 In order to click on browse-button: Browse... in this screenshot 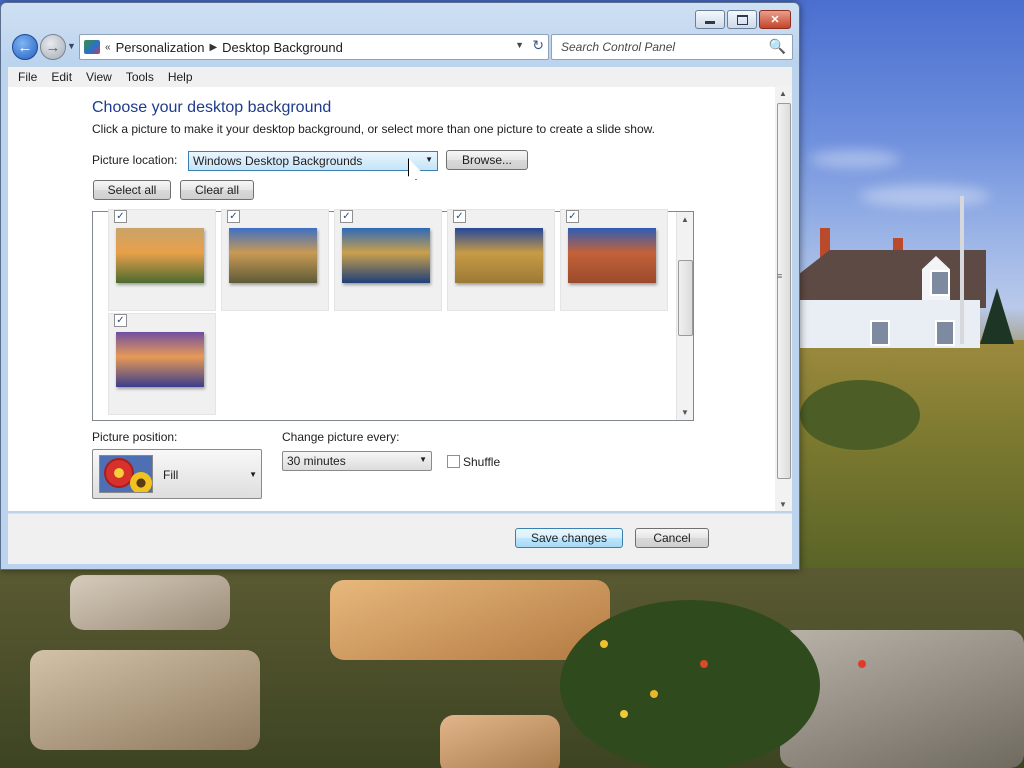, I will do `click(487, 160)`.